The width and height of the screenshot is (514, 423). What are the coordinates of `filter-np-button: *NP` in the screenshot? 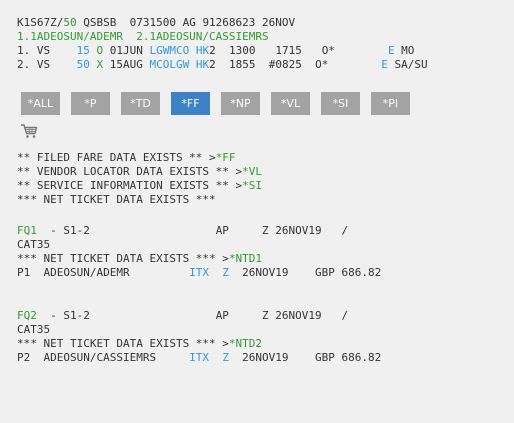 It's located at (240, 103).